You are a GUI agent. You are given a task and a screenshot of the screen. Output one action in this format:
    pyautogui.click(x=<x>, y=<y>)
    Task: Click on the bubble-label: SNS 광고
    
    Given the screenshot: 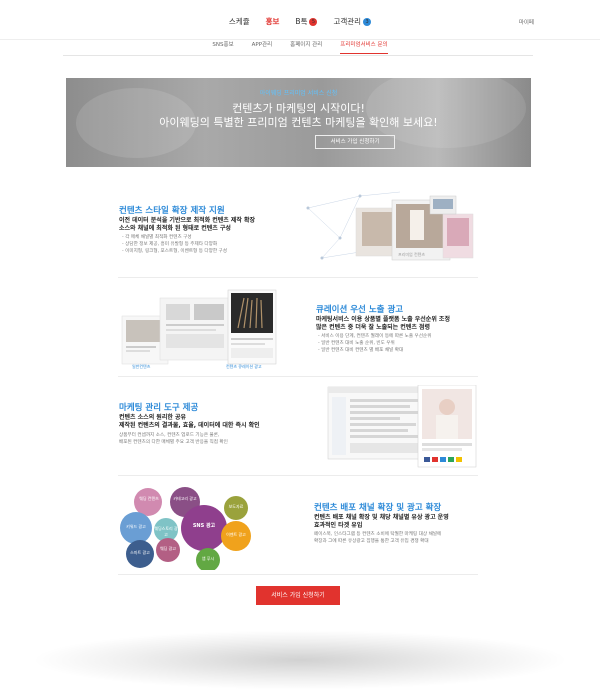 What is the action you would take?
    pyautogui.click(x=204, y=526)
    